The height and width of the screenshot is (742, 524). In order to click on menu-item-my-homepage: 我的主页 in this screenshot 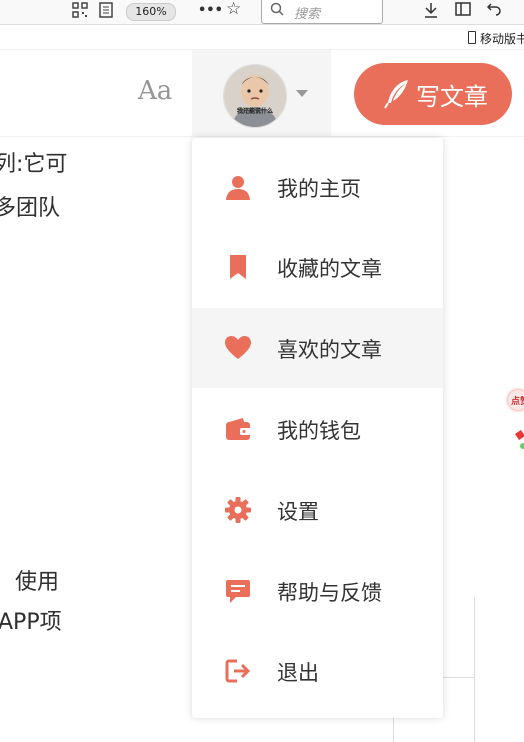, I will do `click(317, 187)`.